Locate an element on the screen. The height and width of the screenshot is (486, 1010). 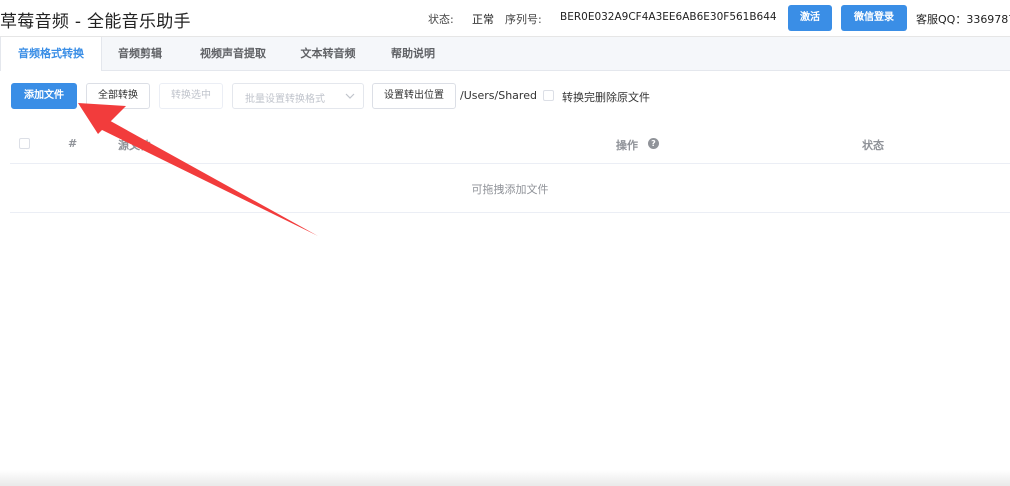
col-operation: 操作 is located at coordinates (627, 145).